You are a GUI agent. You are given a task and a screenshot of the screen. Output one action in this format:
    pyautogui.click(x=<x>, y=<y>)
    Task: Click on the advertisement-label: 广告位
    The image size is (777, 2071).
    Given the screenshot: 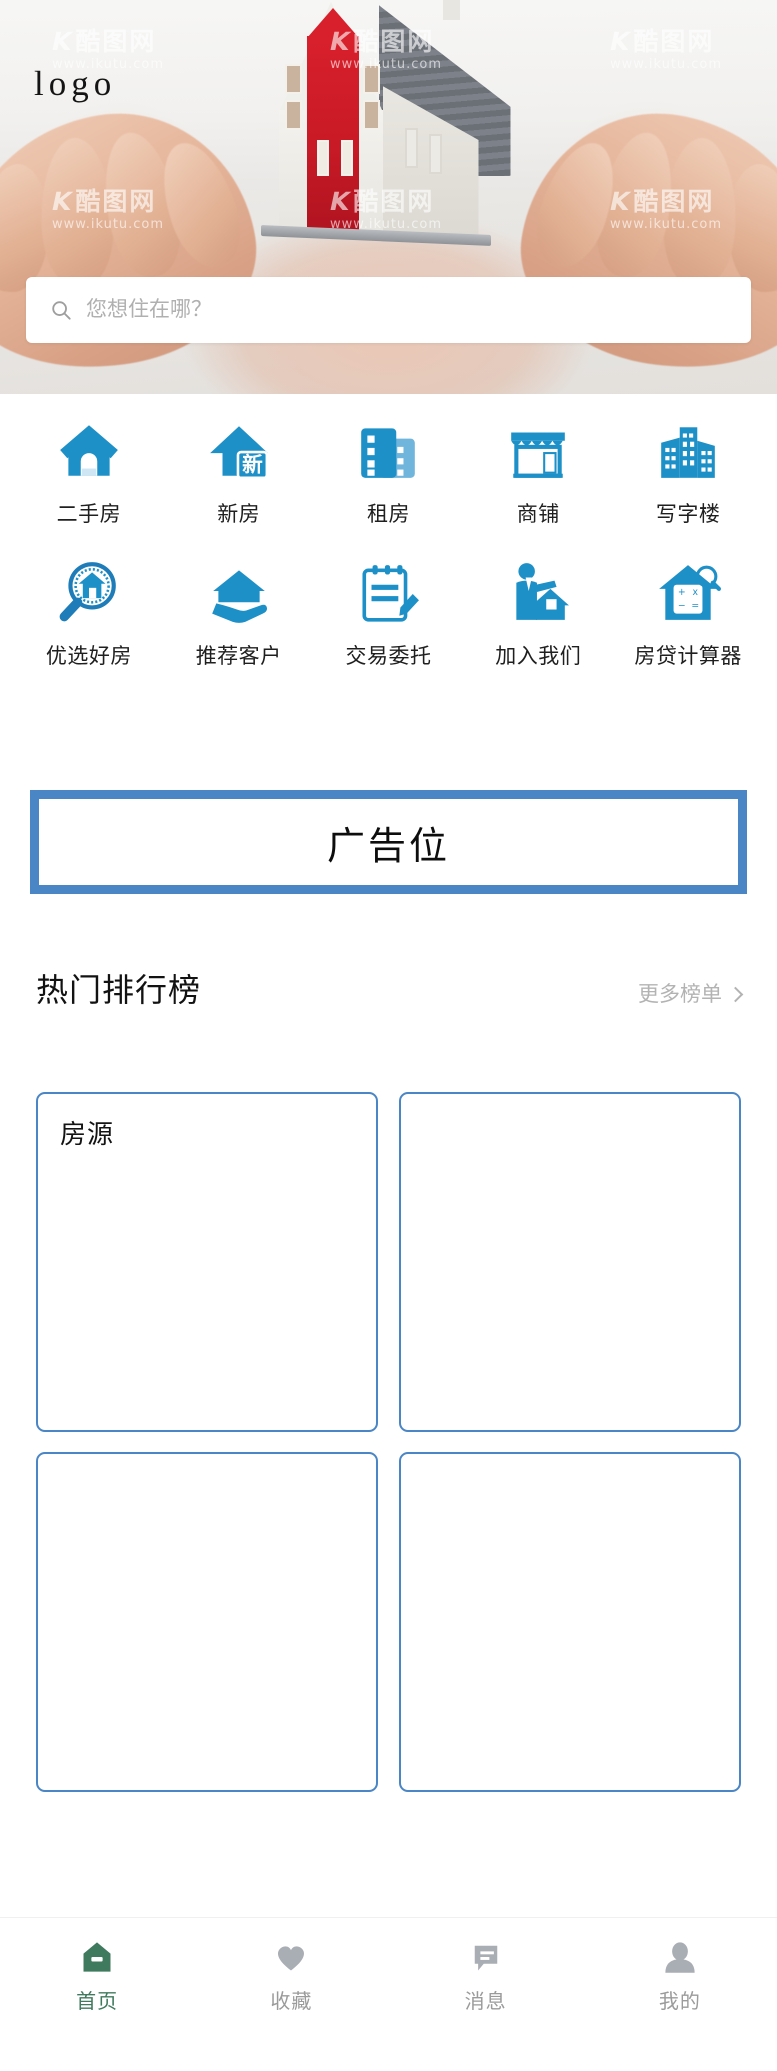 What is the action you would take?
    pyautogui.click(x=388, y=846)
    